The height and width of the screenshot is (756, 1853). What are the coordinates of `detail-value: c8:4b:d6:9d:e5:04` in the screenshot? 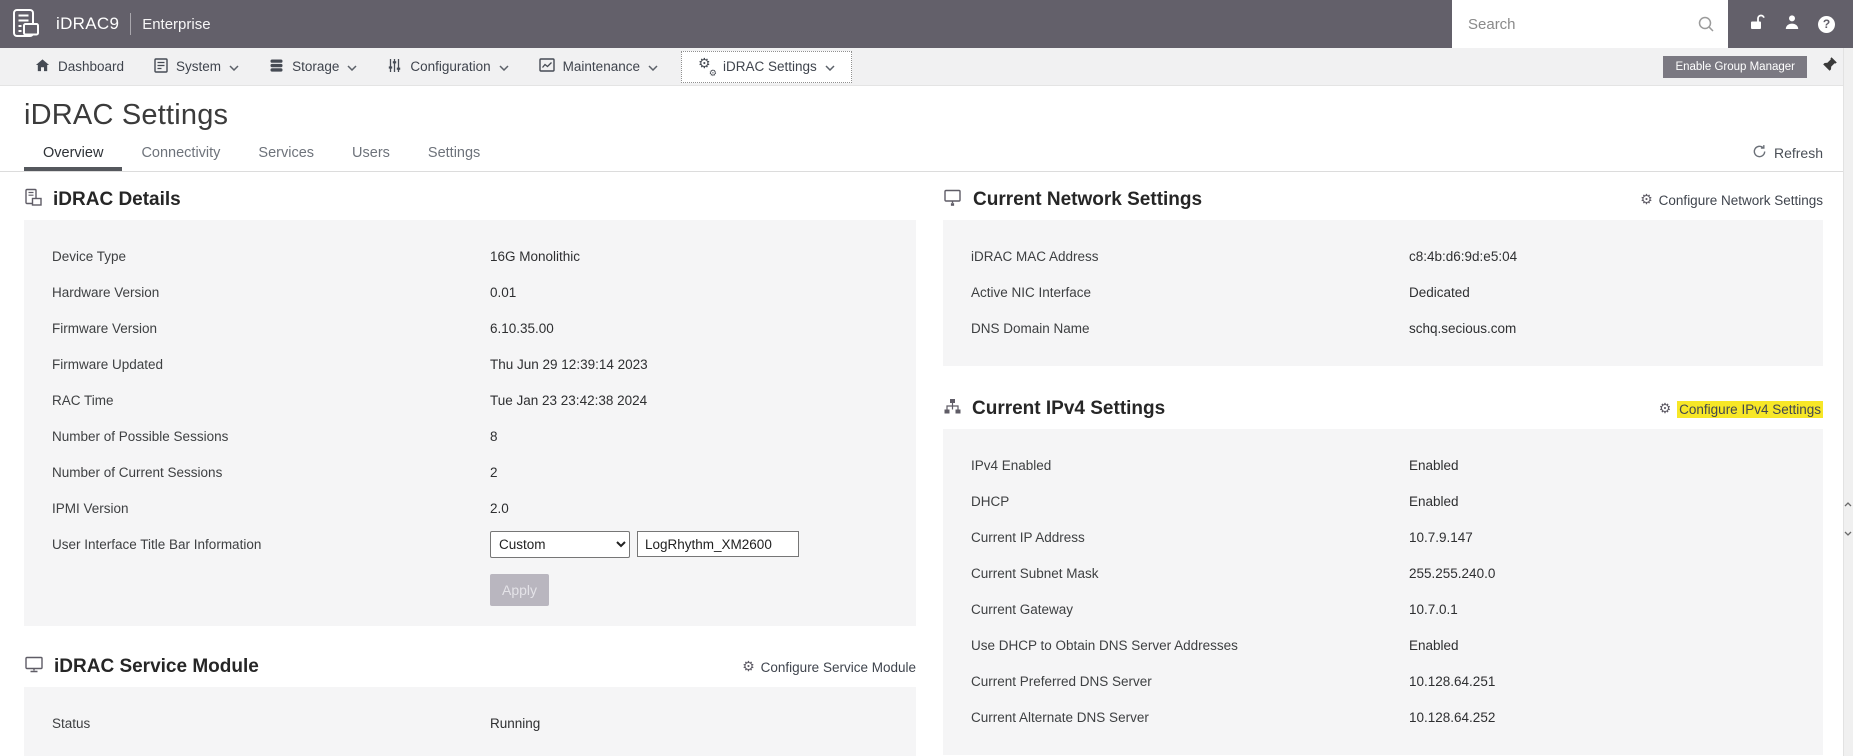 It's located at (1463, 256).